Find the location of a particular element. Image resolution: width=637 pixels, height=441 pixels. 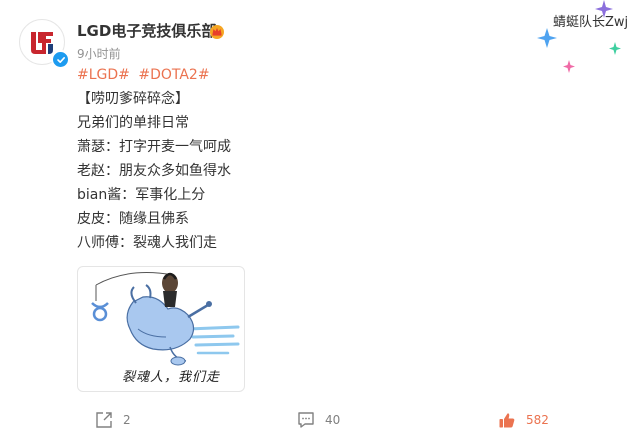

like-count: 582 is located at coordinates (537, 420).